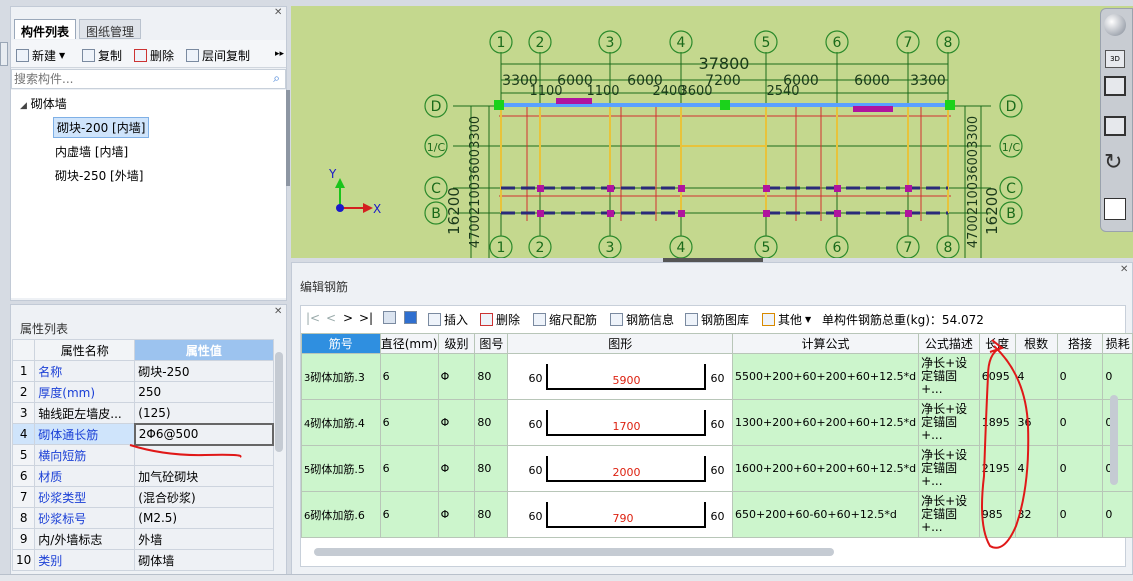 The width and height of the screenshot is (1133, 581). Describe the element at coordinates (545, 91) in the screenshot. I see `dim-label: 1100` at that location.